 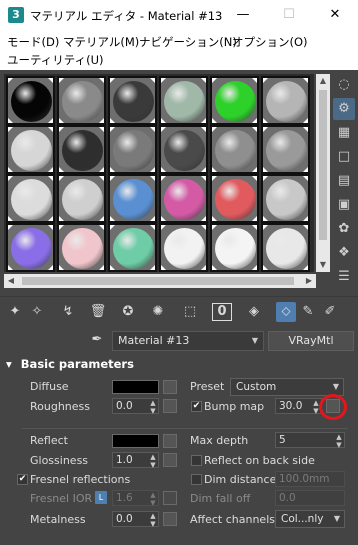 What do you see at coordinates (170, 406) in the screenshot?
I see `roughness-map-button` at bounding box center [170, 406].